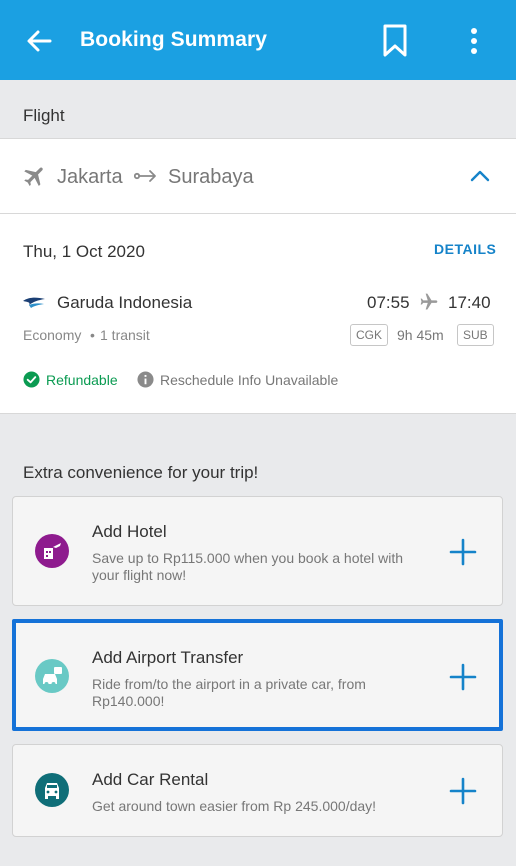  I want to click on transit-count: 1 transit, so click(125, 335).